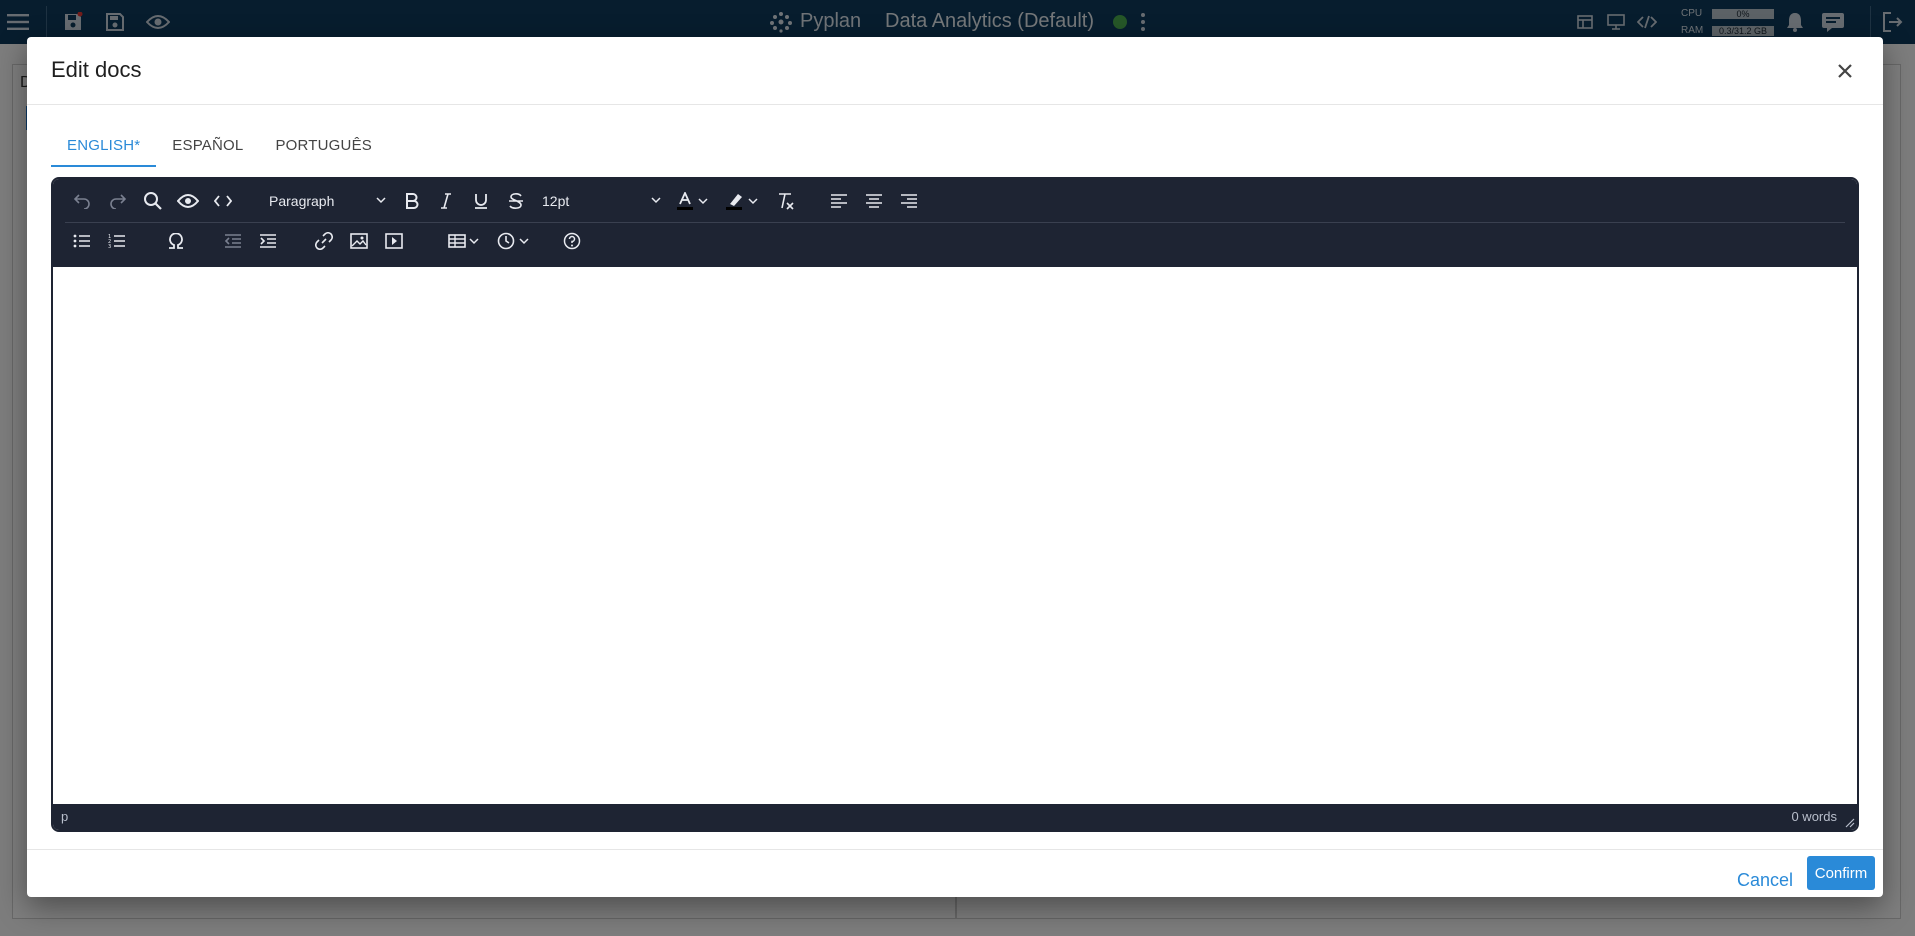 The height and width of the screenshot is (936, 1915). Describe the element at coordinates (176, 241) in the screenshot. I see `special-character-icon` at that location.